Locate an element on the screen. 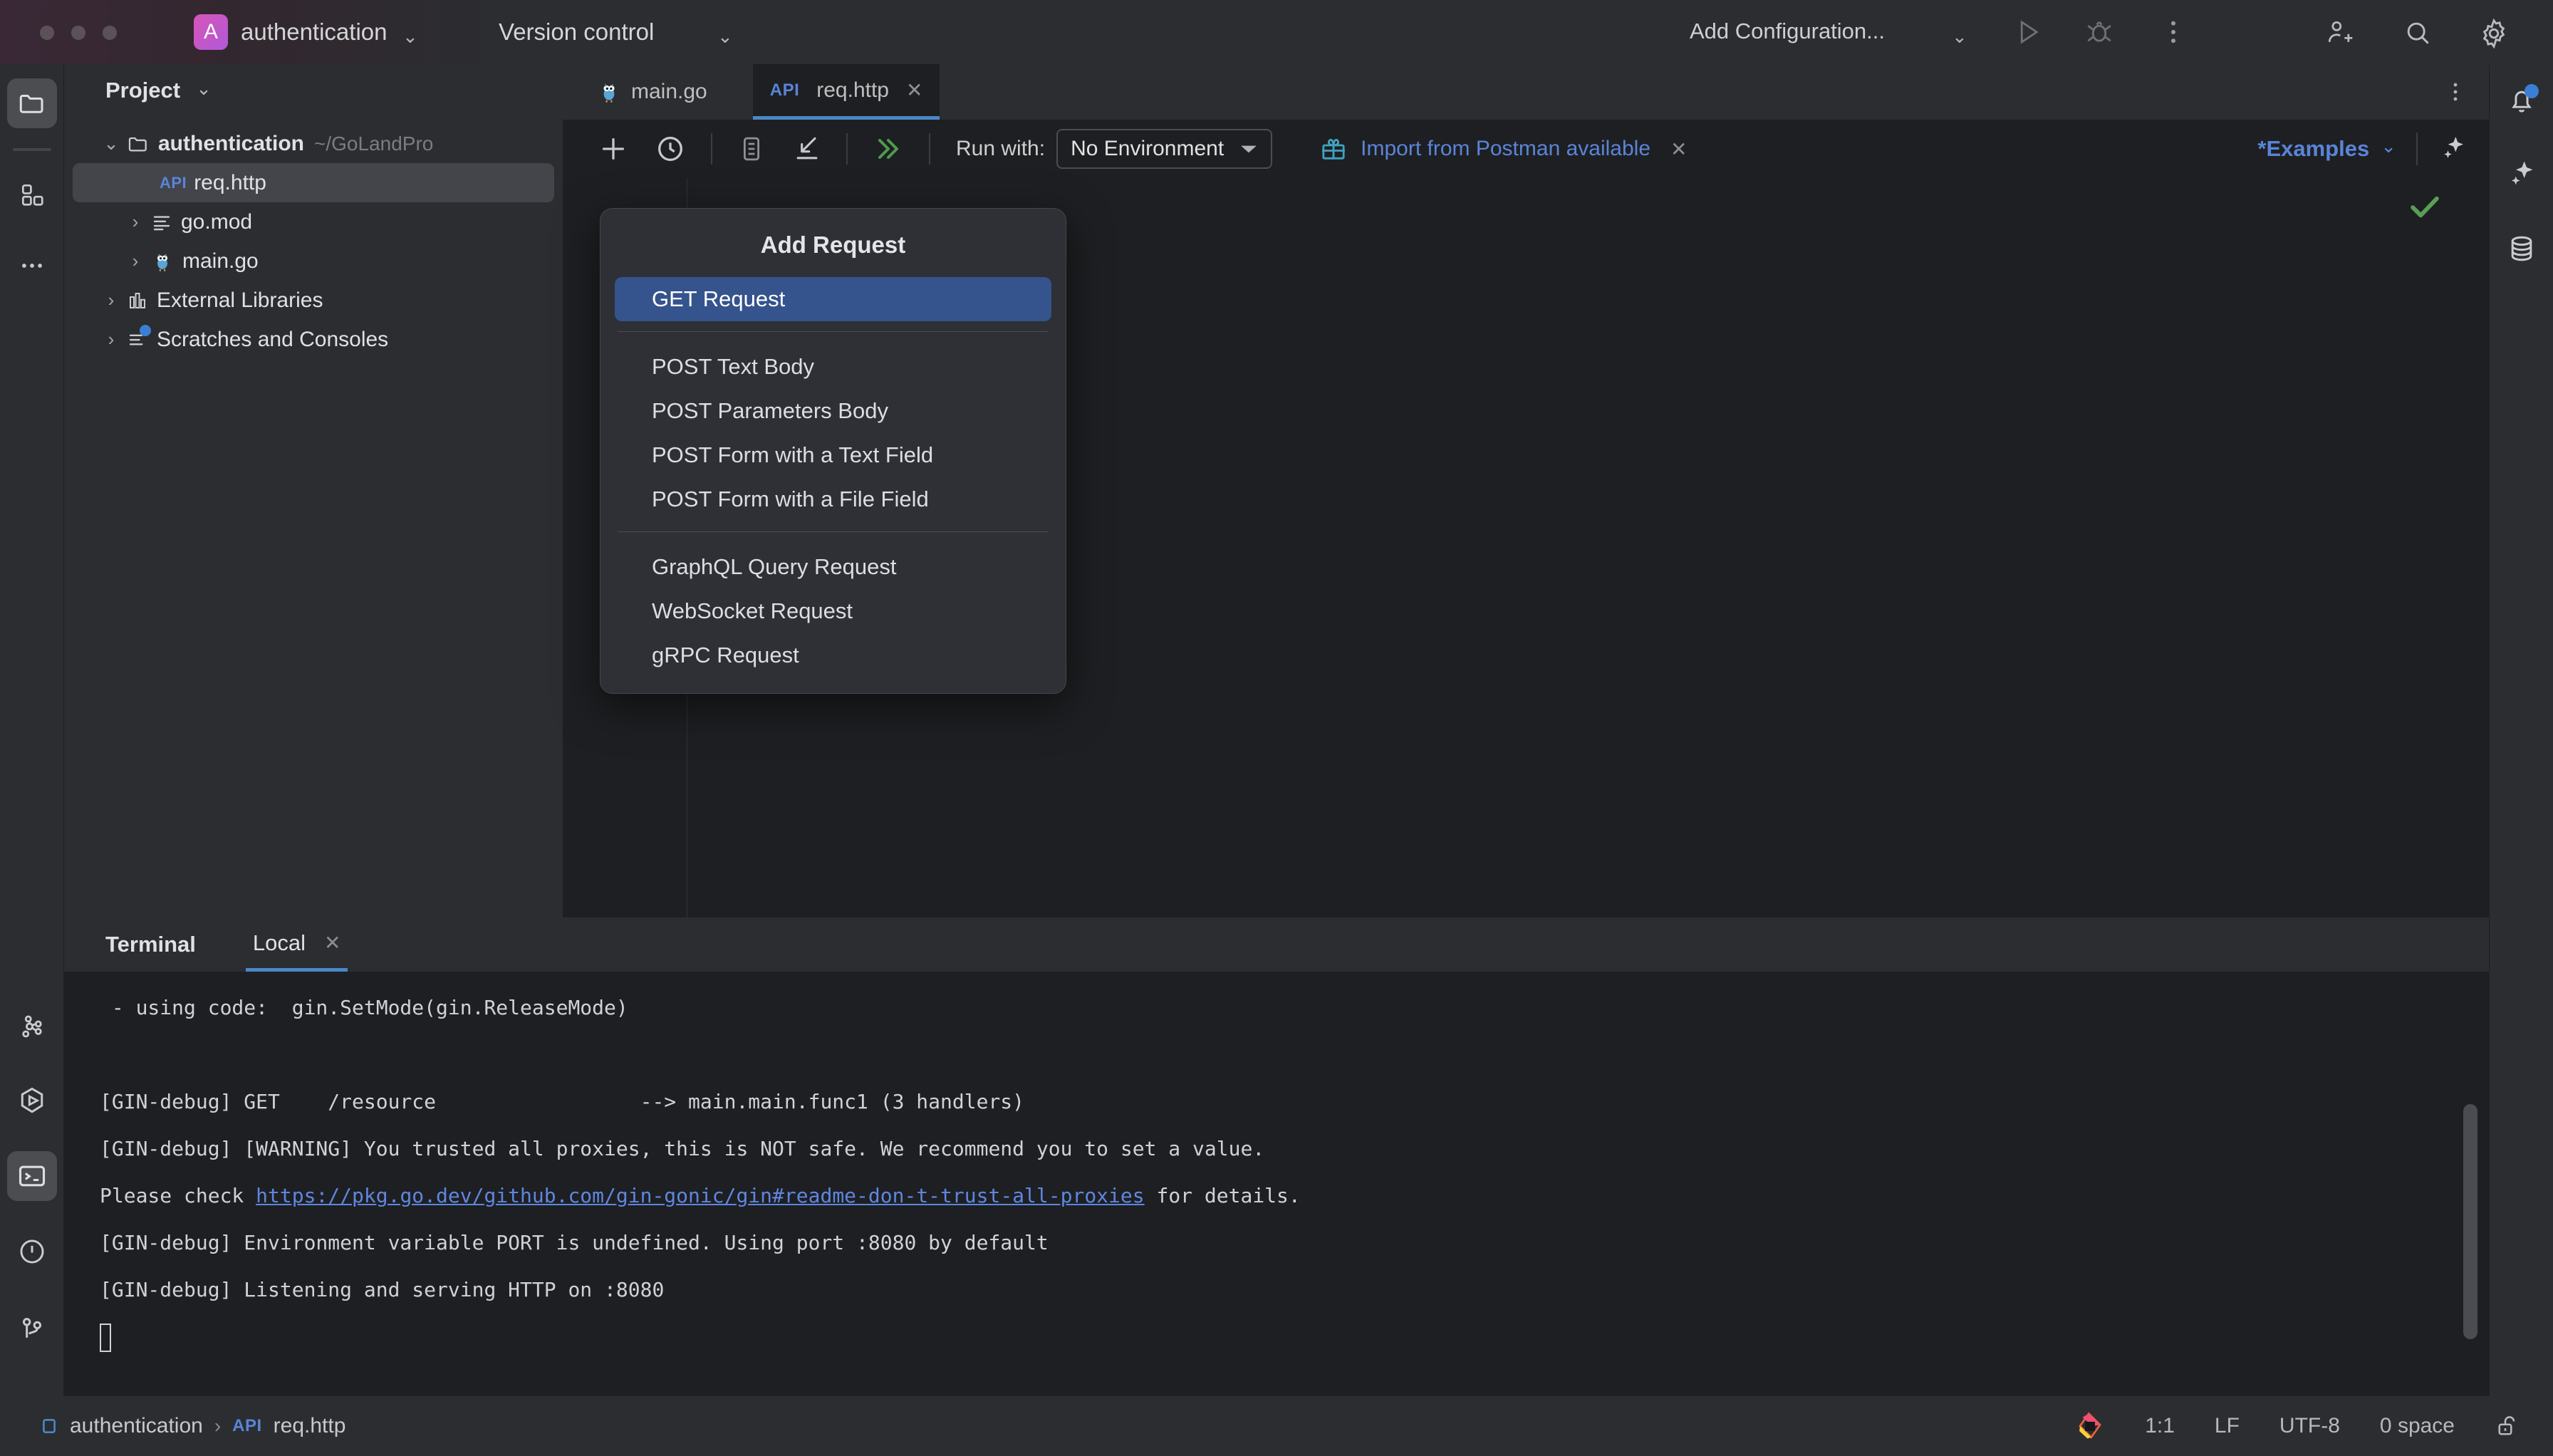 This screenshot has width=2553, height=1456. terminal-tab-local: Local ✕ is located at coordinates (297, 944).